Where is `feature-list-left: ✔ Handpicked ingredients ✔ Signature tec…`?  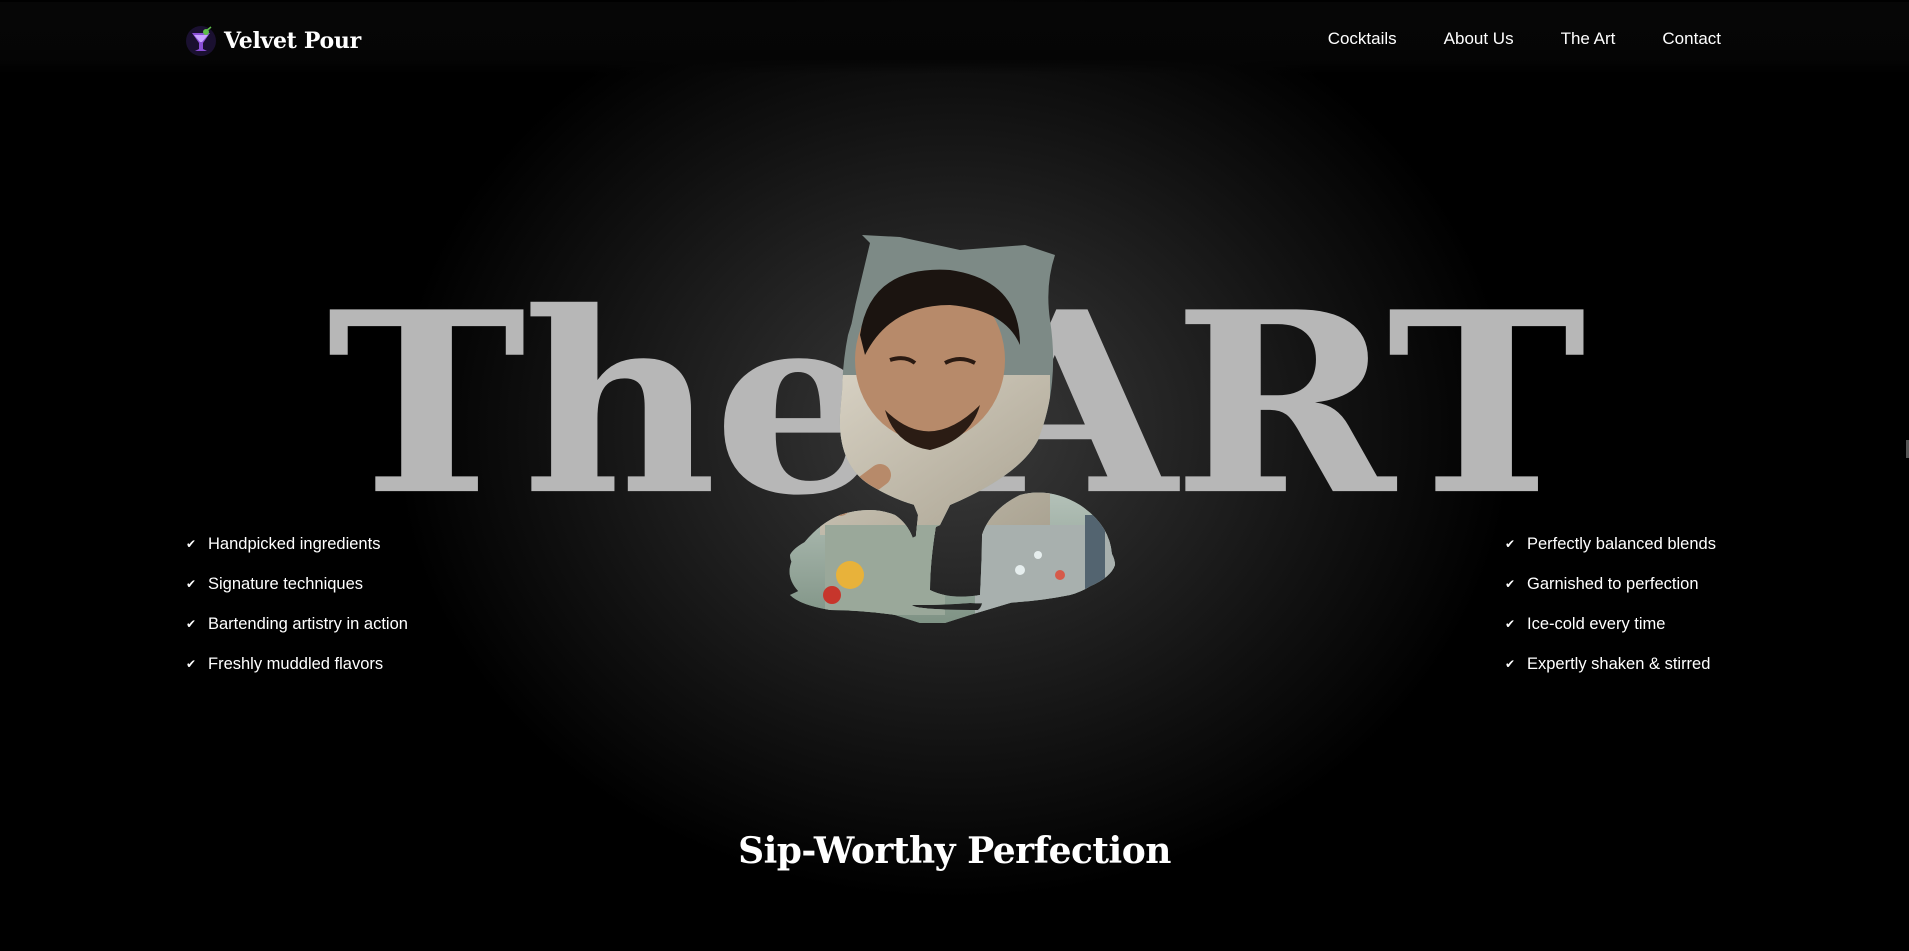
feature-list-left: ✔ Handpicked ingredients ✔ Signature tec… is located at coordinates (297, 614).